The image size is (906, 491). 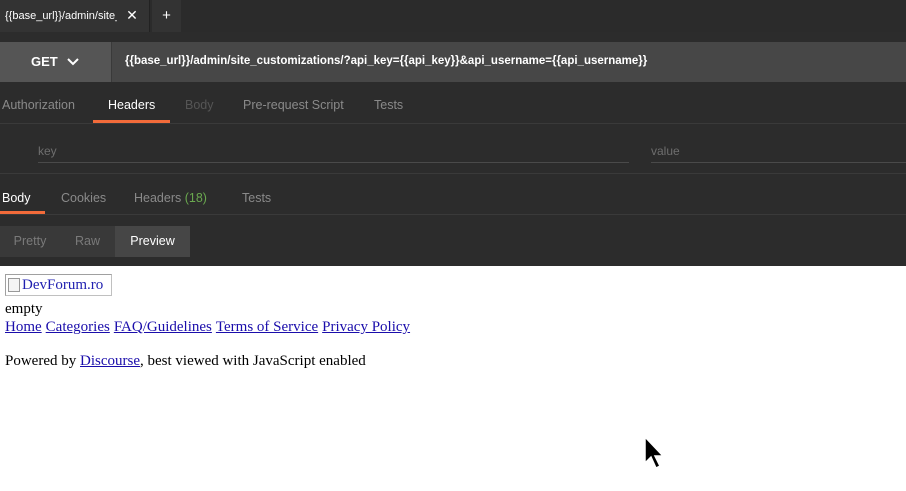 I want to click on mouse-cursor-icon, so click(x=654, y=453).